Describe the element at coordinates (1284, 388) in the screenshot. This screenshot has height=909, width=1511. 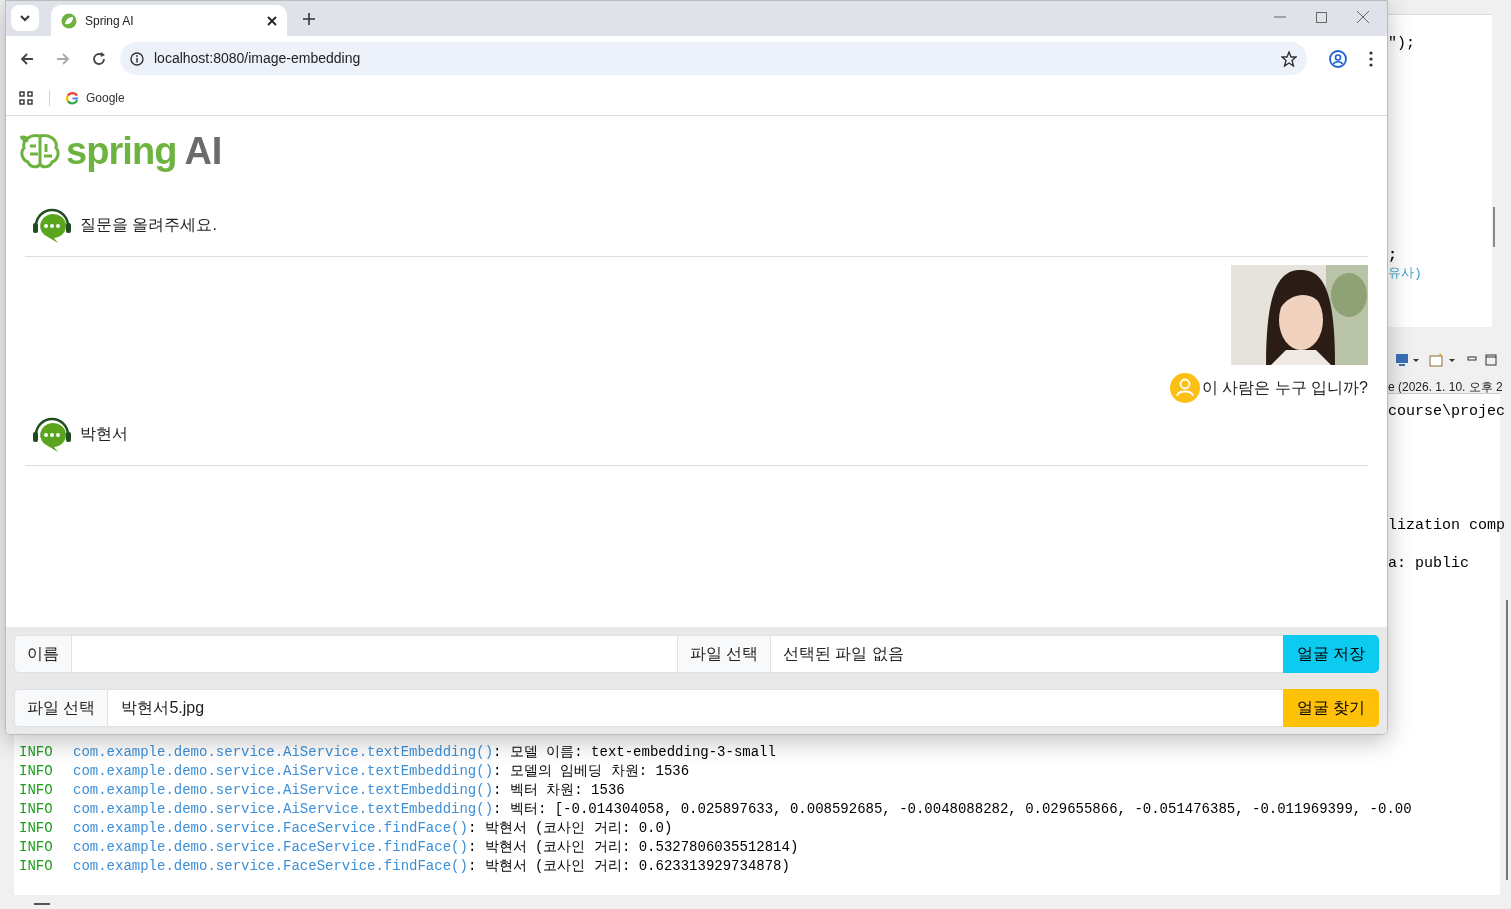
I see `user-message: 이 사람은 누구 입니까?` at that location.